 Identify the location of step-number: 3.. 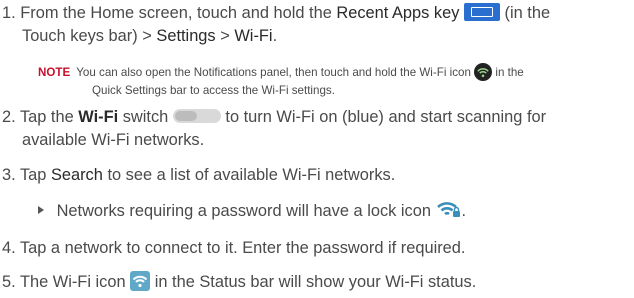
(9, 175).